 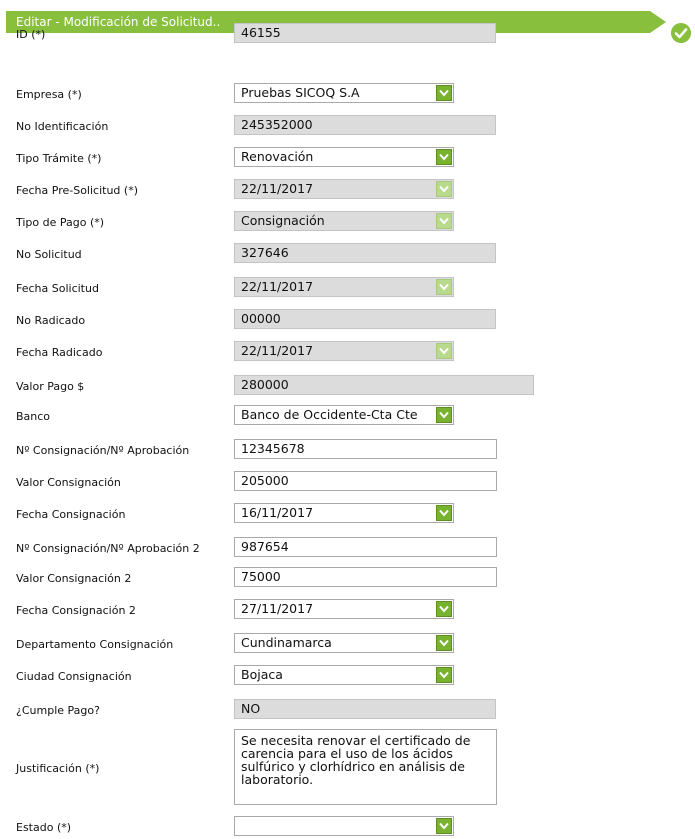 I want to click on valor-consignacion-2-label: Valor Consignación 2, so click(x=74, y=578).